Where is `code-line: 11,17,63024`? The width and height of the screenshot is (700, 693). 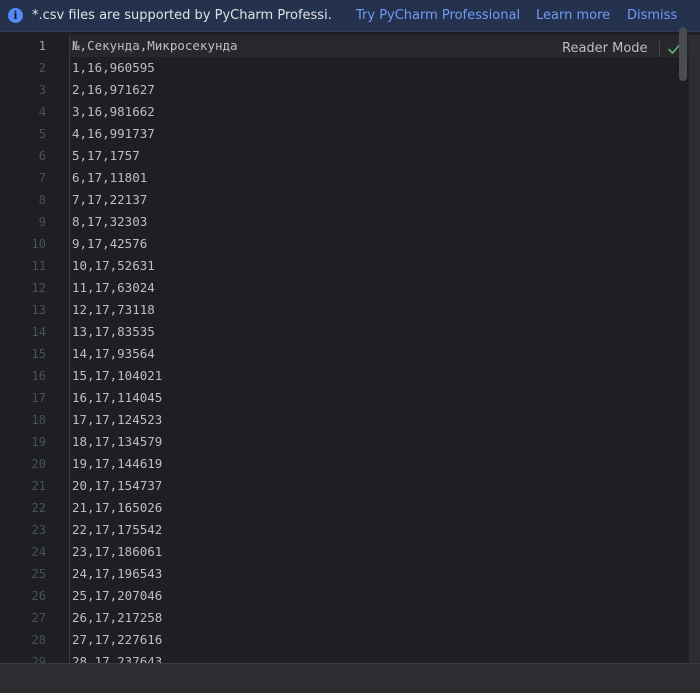 code-line: 11,17,63024 is located at coordinates (155, 288).